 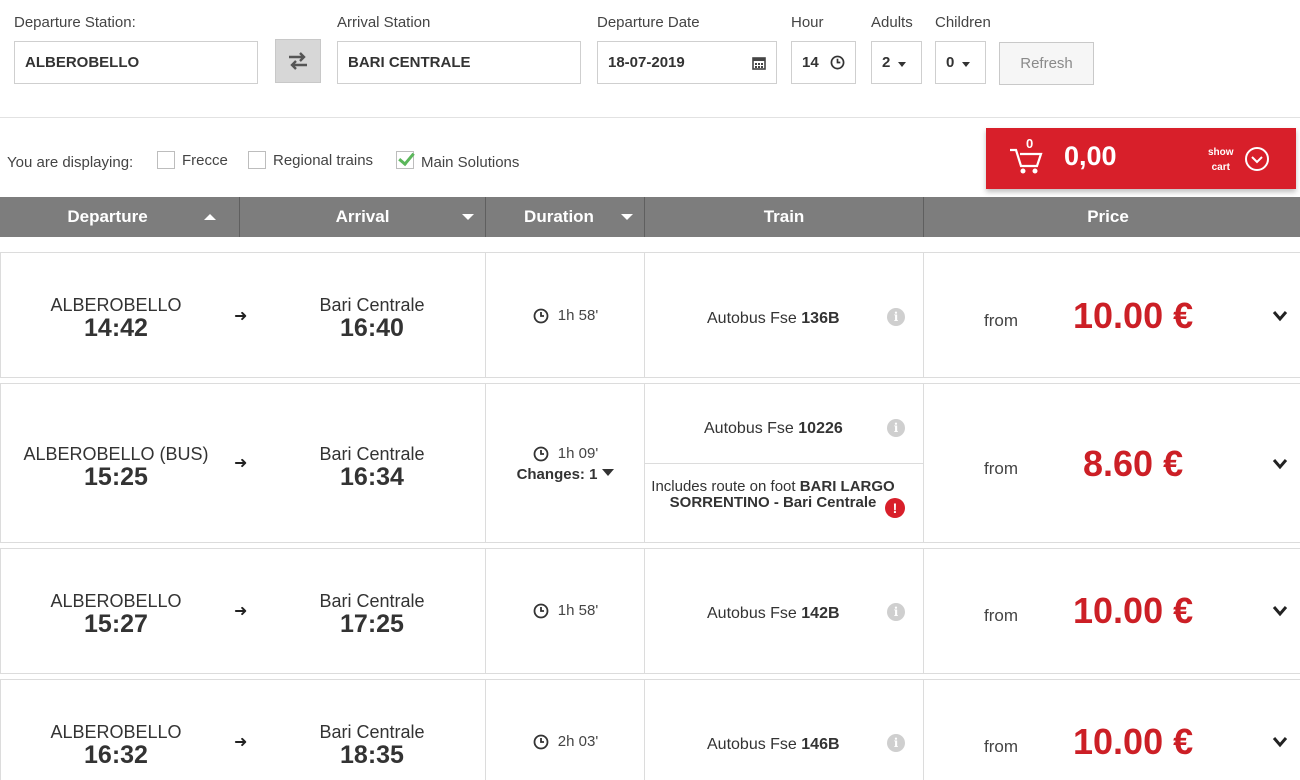 I want to click on train-number: 10226, so click(x=820, y=428).